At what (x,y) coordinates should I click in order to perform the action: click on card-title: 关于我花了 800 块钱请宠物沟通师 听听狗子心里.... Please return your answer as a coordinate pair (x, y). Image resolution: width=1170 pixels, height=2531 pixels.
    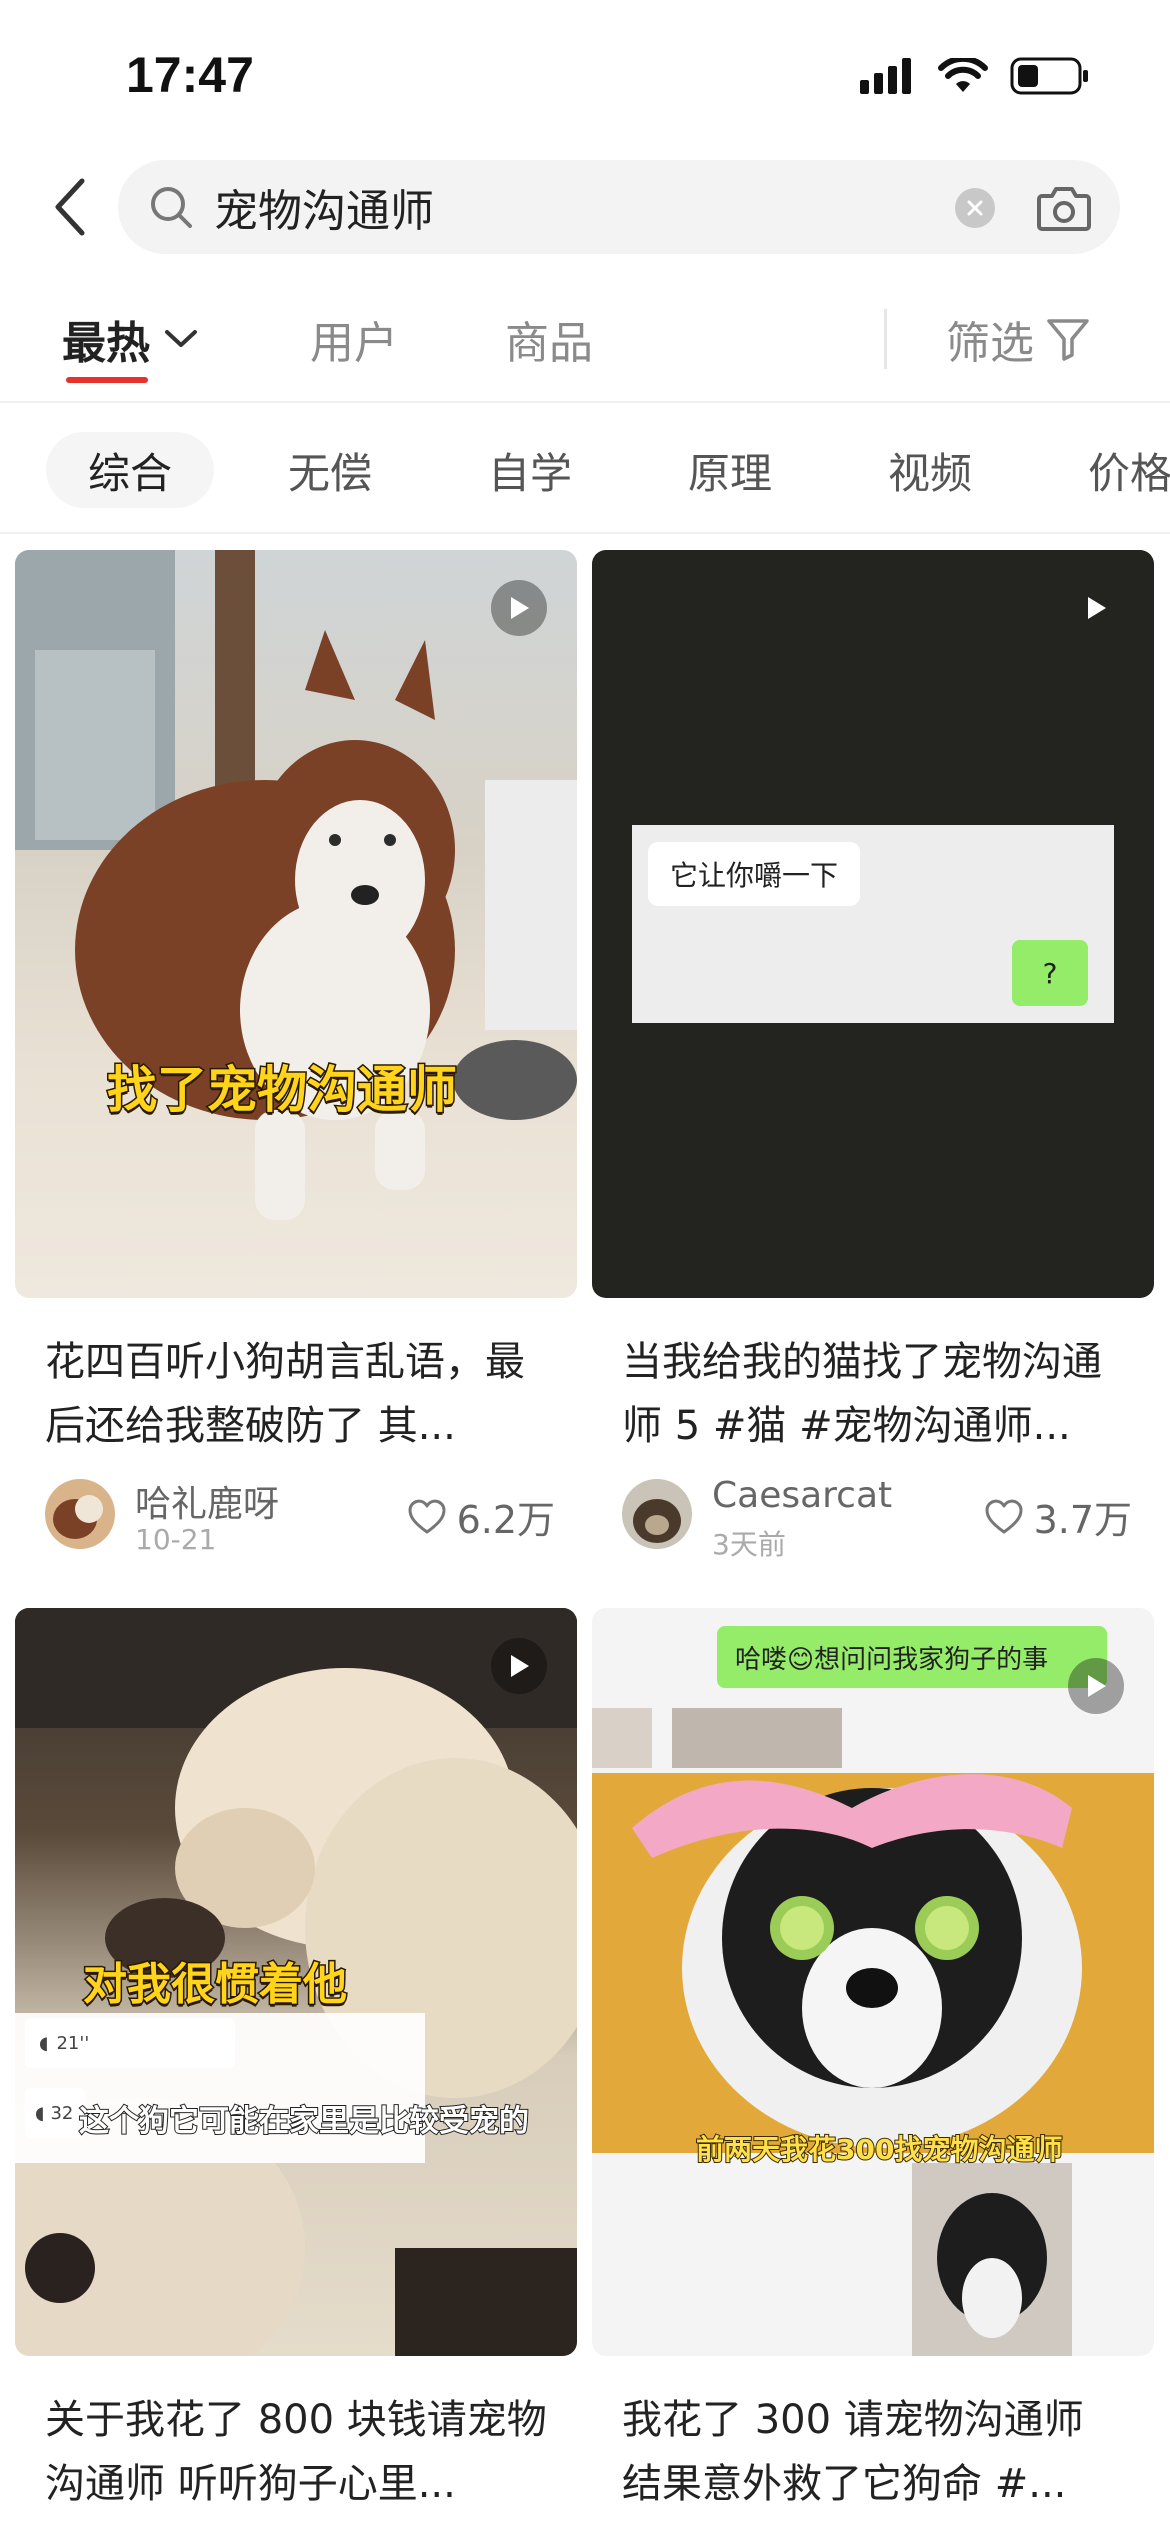
    Looking at the image, I should click on (300, 2452).